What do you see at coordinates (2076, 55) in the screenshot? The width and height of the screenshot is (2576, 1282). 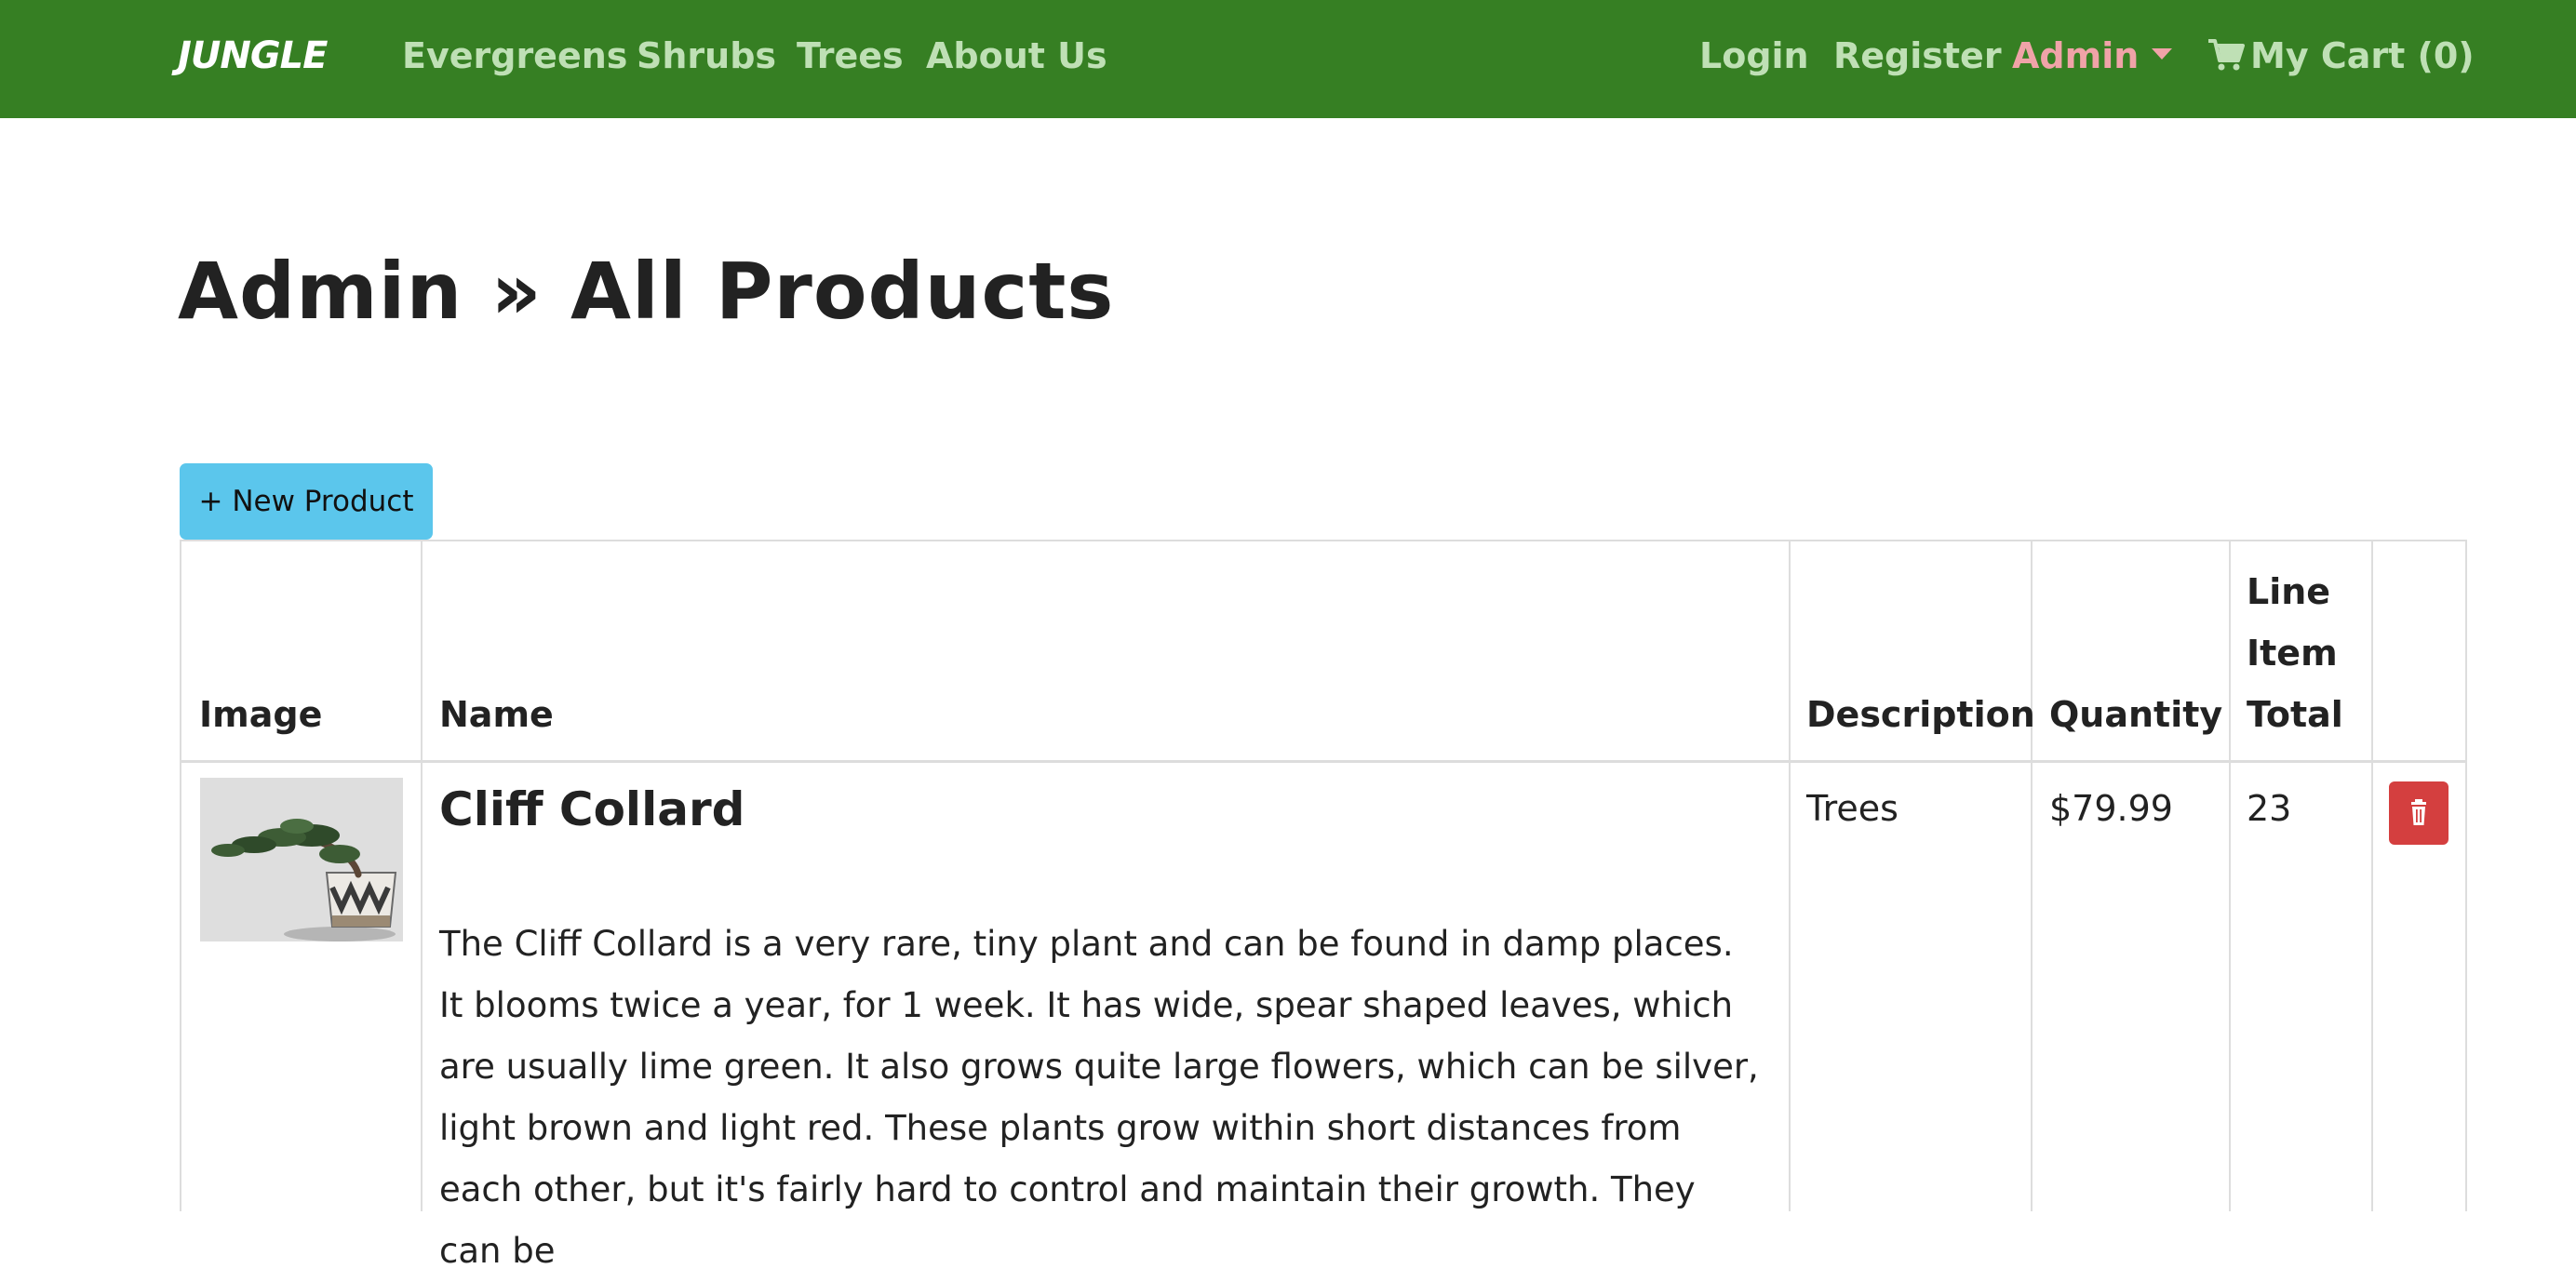 I see `admin-label: Admin` at bounding box center [2076, 55].